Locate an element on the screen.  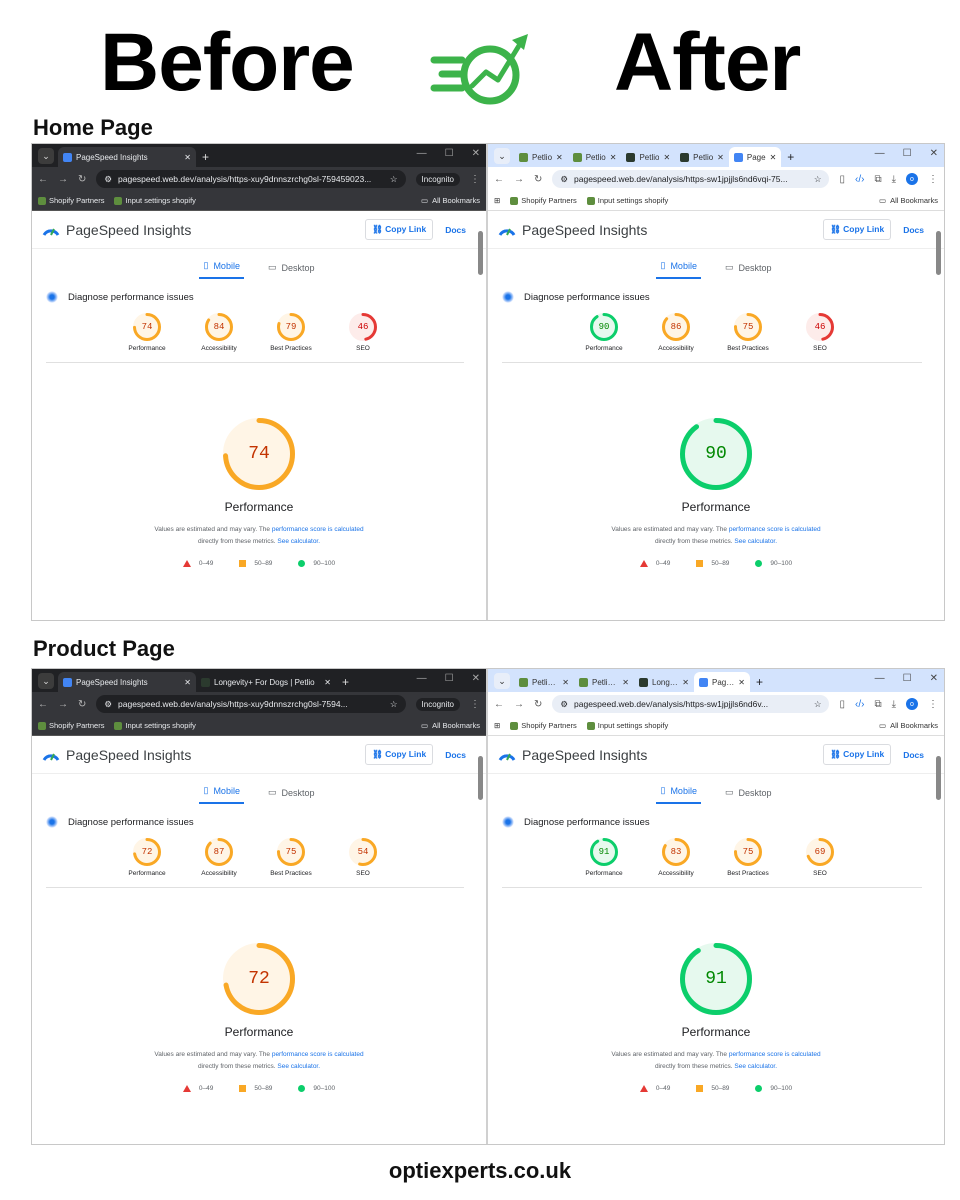
puzzle-icon: ⧉ is located at coordinates (877, 179).